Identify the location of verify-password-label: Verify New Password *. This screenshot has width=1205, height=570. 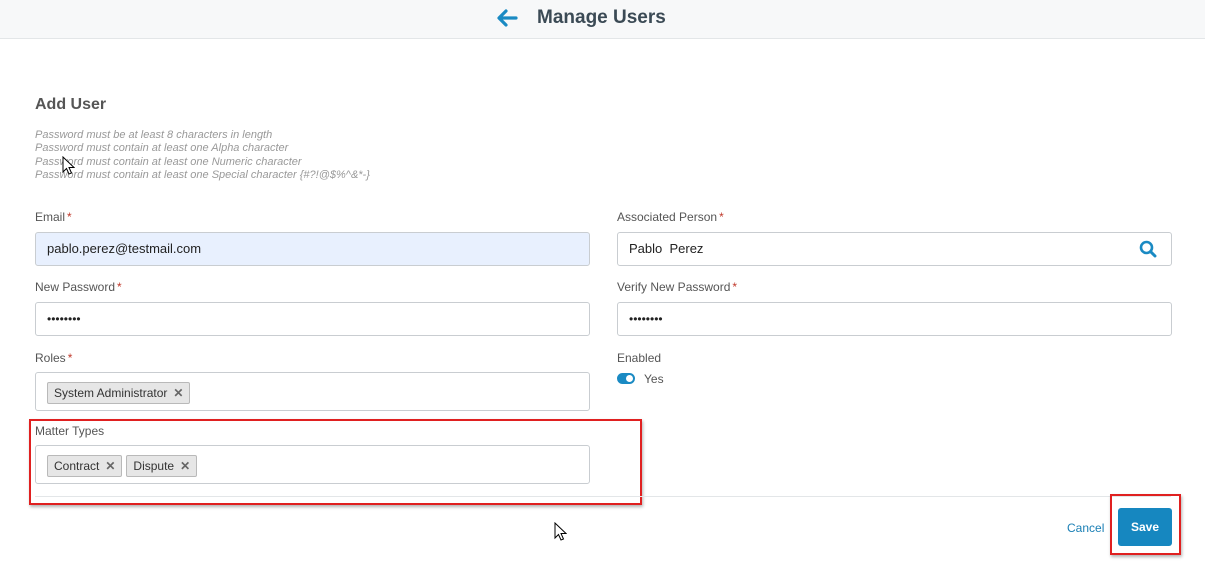
(677, 287).